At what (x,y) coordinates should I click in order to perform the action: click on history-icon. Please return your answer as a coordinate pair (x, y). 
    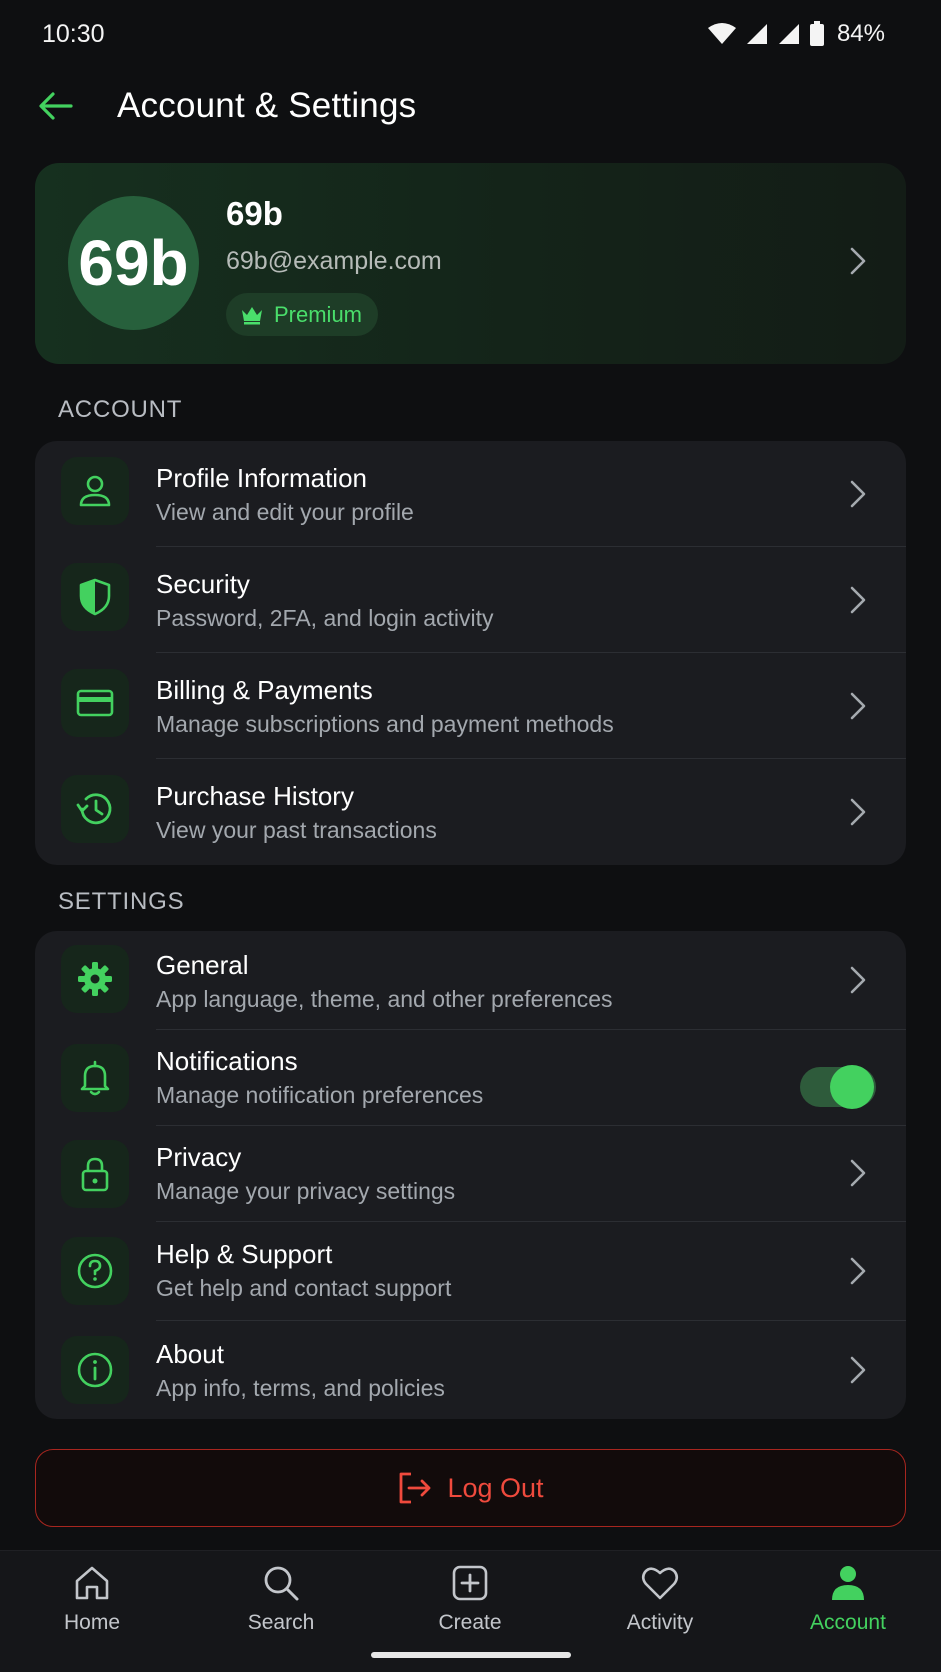
    Looking at the image, I should click on (95, 809).